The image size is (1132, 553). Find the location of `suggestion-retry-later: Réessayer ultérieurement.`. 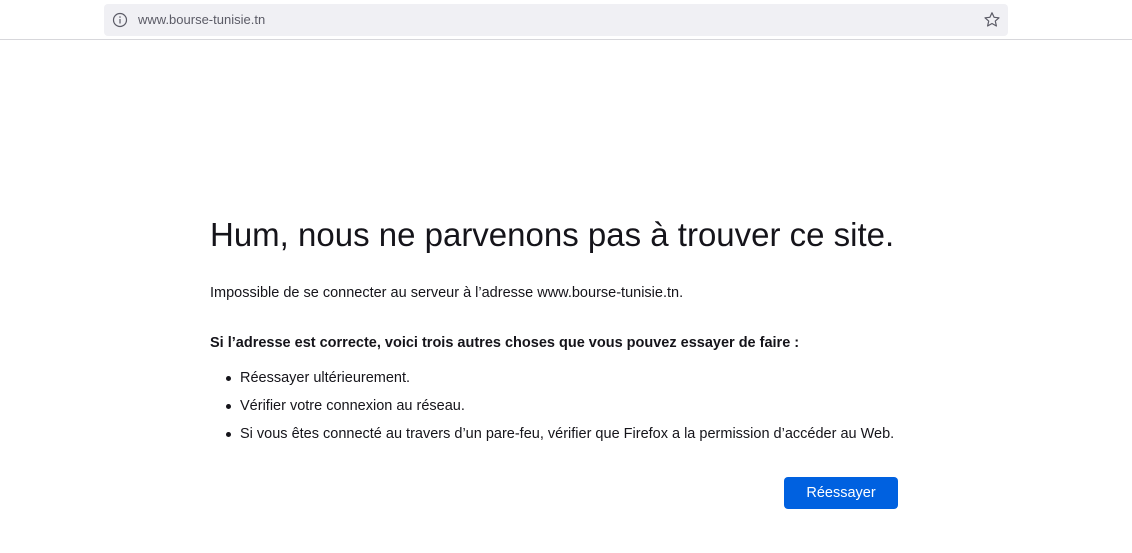

suggestion-retry-later: Réessayer ultérieurement. is located at coordinates (578, 378).